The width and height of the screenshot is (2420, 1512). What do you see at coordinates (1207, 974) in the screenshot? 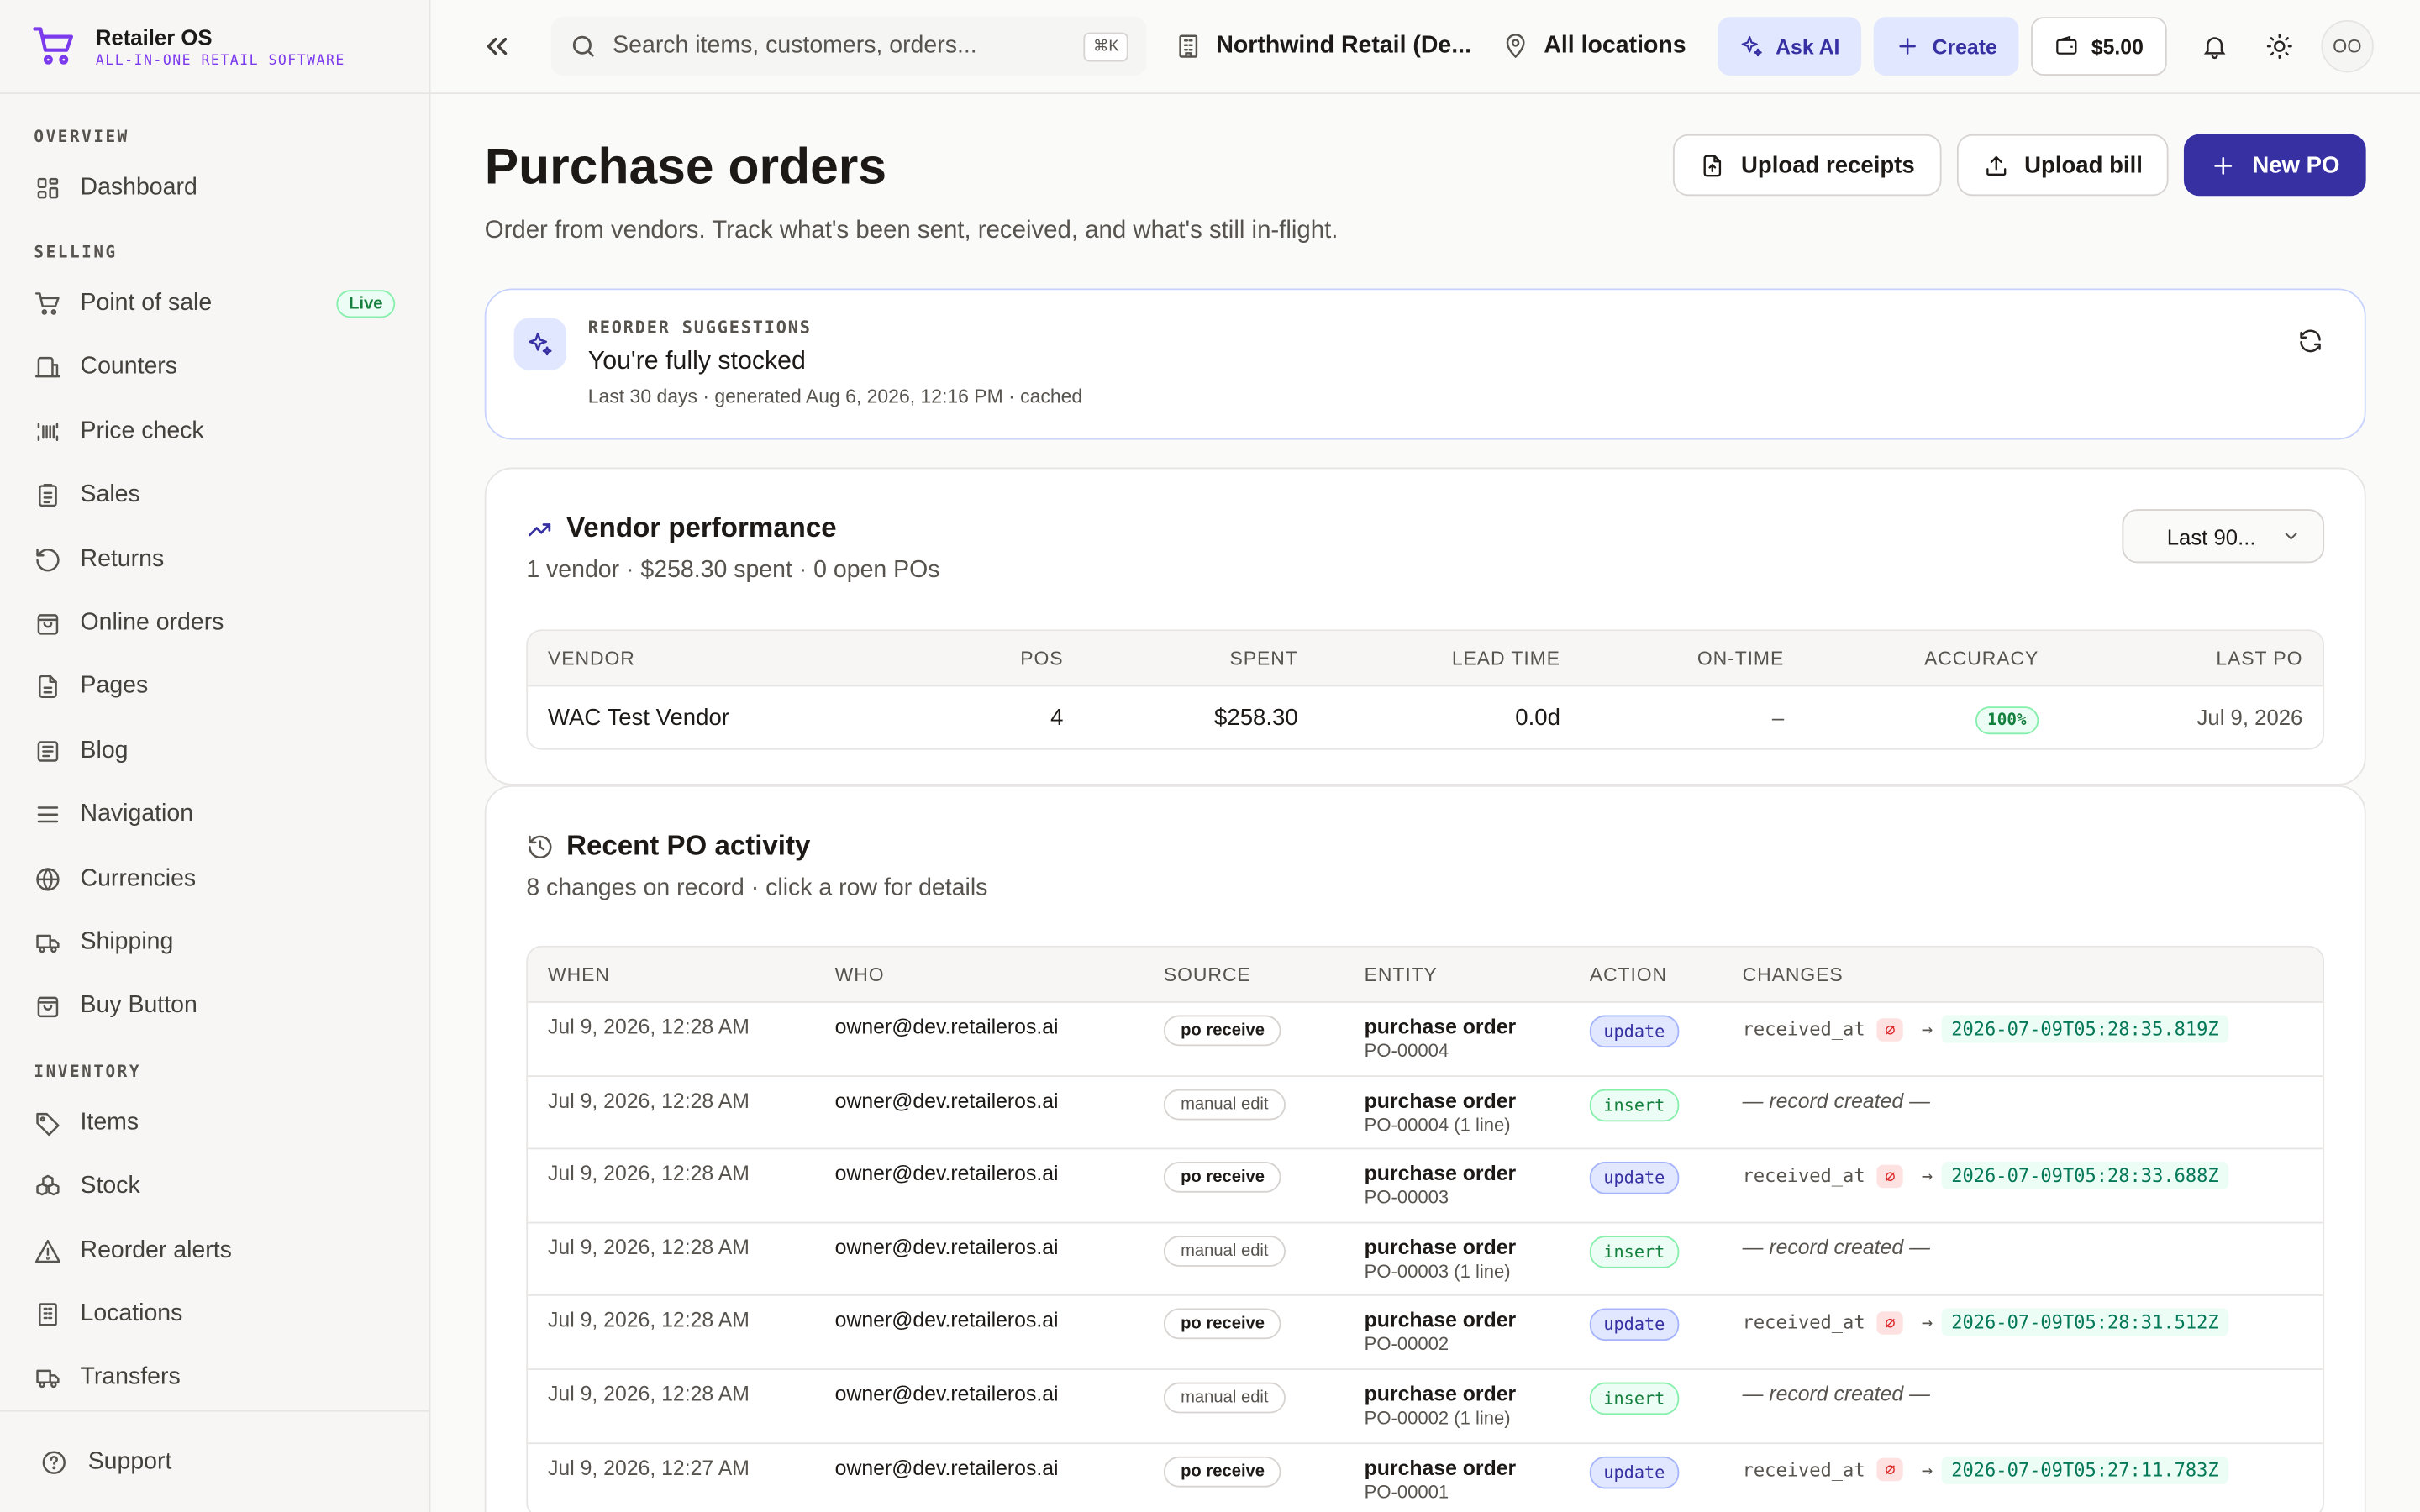
I see `col-source: SOURCE` at bounding box center [1207, 974].